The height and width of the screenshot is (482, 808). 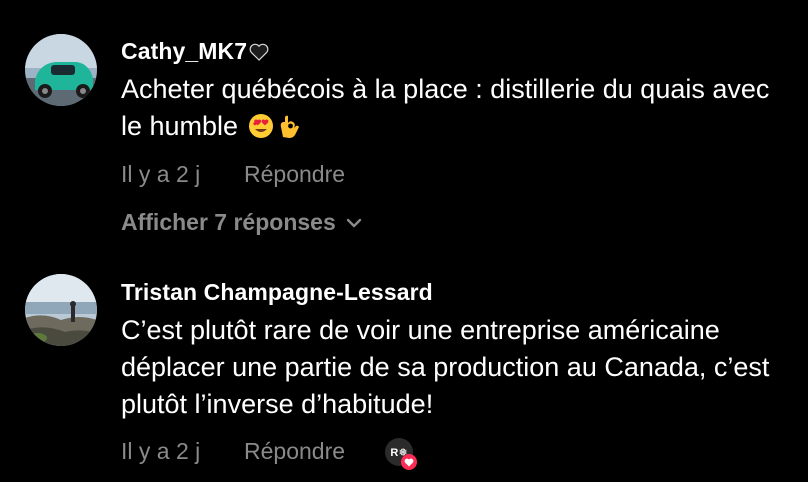 What do you see at coordinates (289, 130) in the screenshot?
I see `ok-hand-icon` at bounding box center [289, 130].